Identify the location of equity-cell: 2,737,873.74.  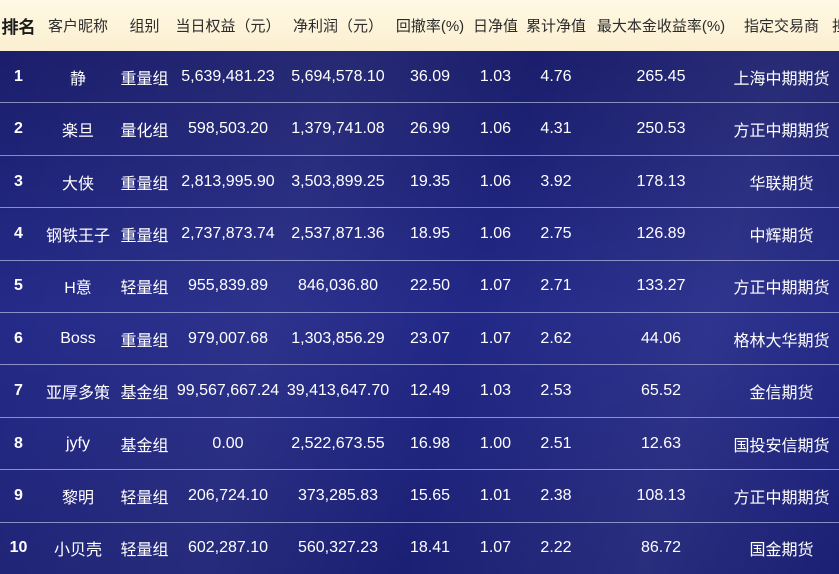
(228, 233).